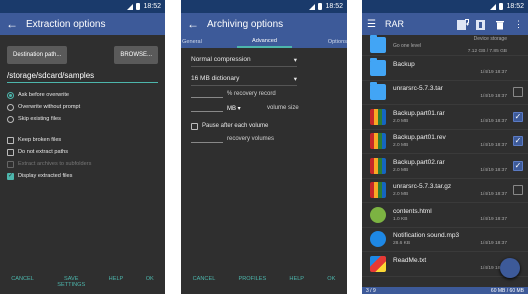 Image resolution: width=528 pixels, height=294 pixels. Describe the element at coordinates (378, 44) in the screenshot. I see `folder-up-icon` at that location.